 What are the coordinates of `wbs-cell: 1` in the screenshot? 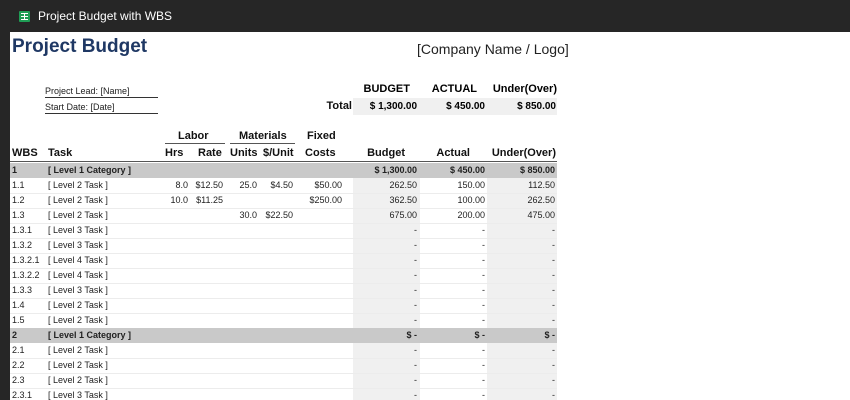 It's located at (29, 170).